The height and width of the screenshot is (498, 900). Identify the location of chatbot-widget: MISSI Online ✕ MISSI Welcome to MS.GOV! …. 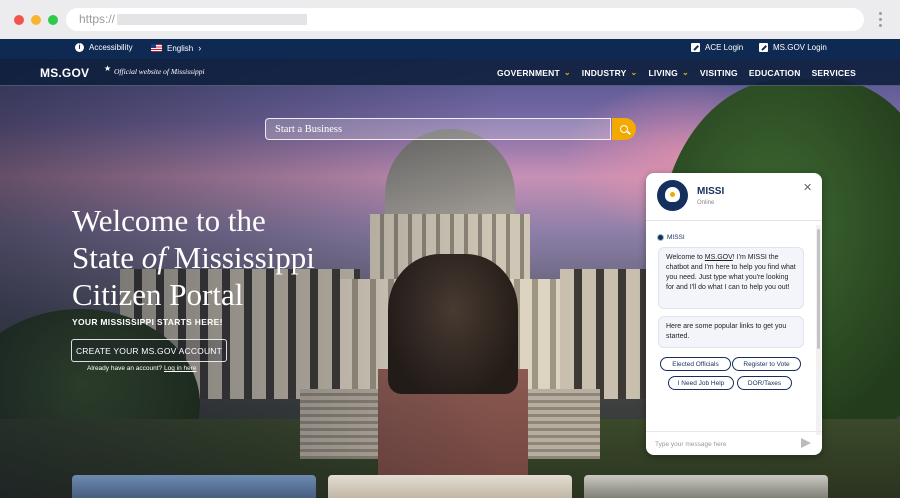
(734, 314).